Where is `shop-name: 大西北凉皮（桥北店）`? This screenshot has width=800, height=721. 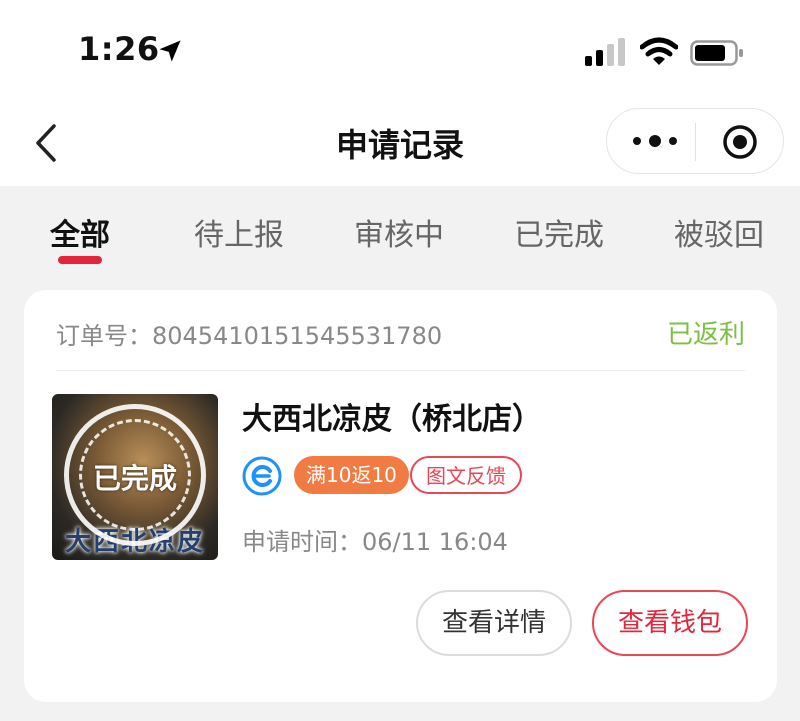 shop-name: 大西北凉皮（桥北店） is located at coordinates (392, 419).